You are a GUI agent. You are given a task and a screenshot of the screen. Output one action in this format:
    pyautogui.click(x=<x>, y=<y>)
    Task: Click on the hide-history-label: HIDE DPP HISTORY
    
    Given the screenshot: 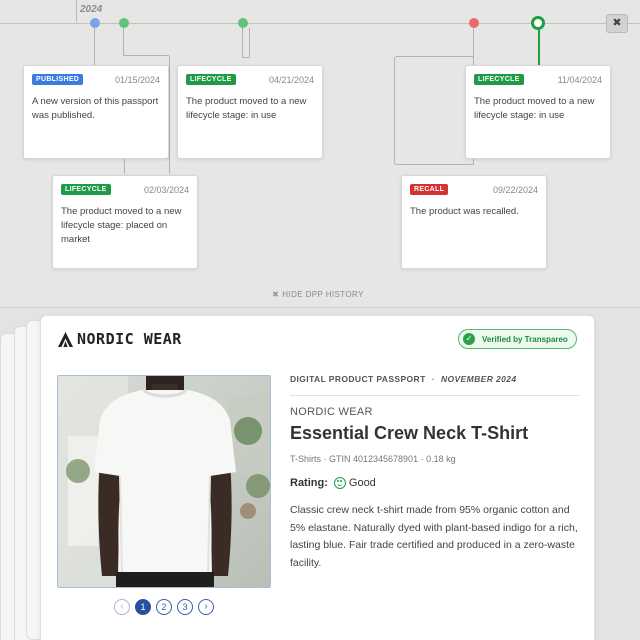 What is the action you would take?
    pyautogui.click(x=323, y=294)
    